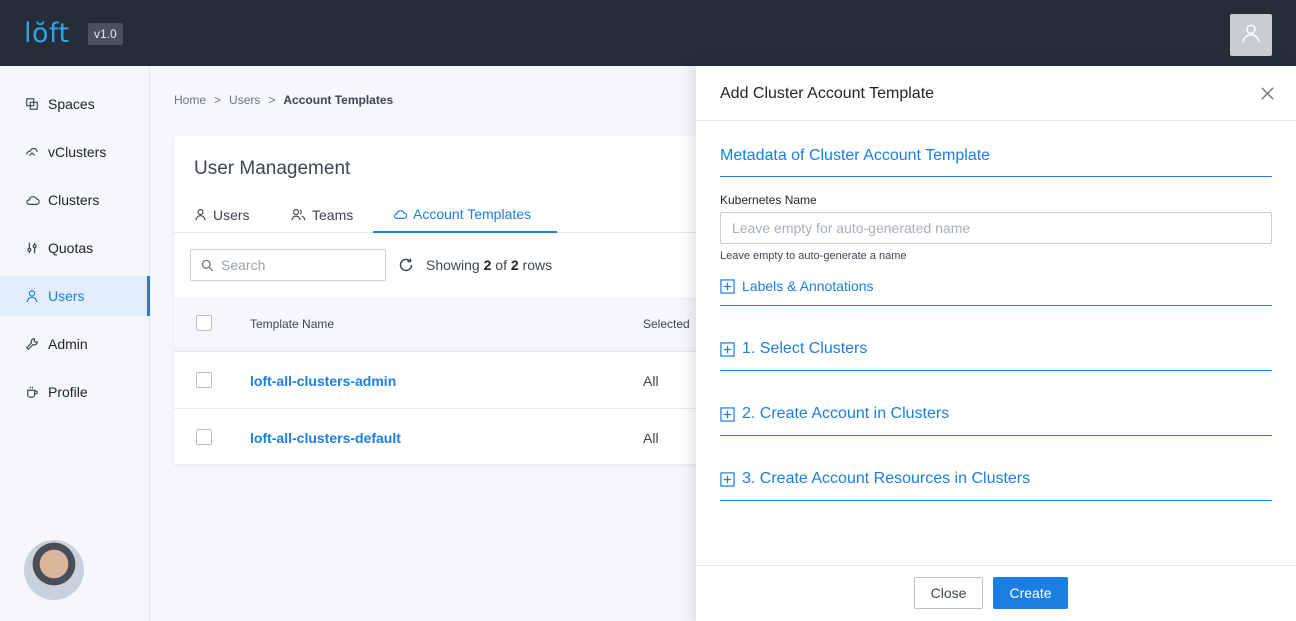 The width and height of the screenshot is (1296, 621). I want to click on row-count-text: Showing 2 of 2 rows, so click(489, 265).